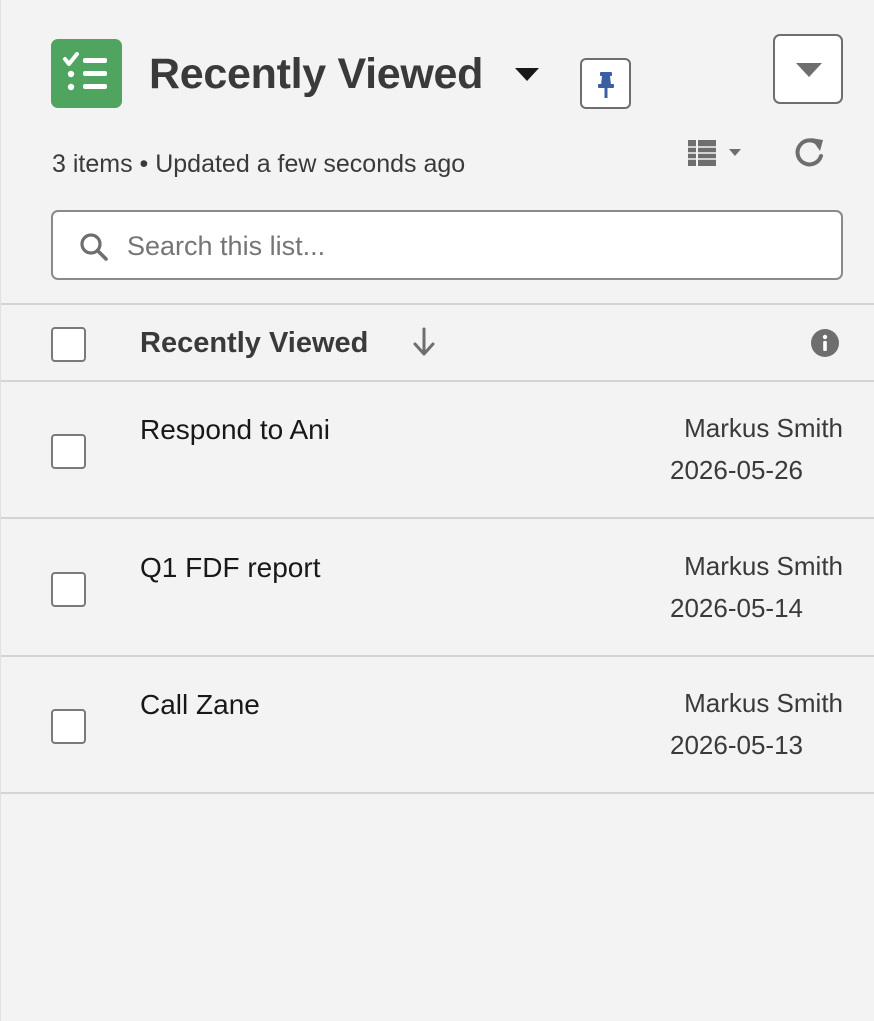 Image resolution: width=874 pixels, height=1021 pixels. I want to click on arrow-down-icon, so click(424, 341).